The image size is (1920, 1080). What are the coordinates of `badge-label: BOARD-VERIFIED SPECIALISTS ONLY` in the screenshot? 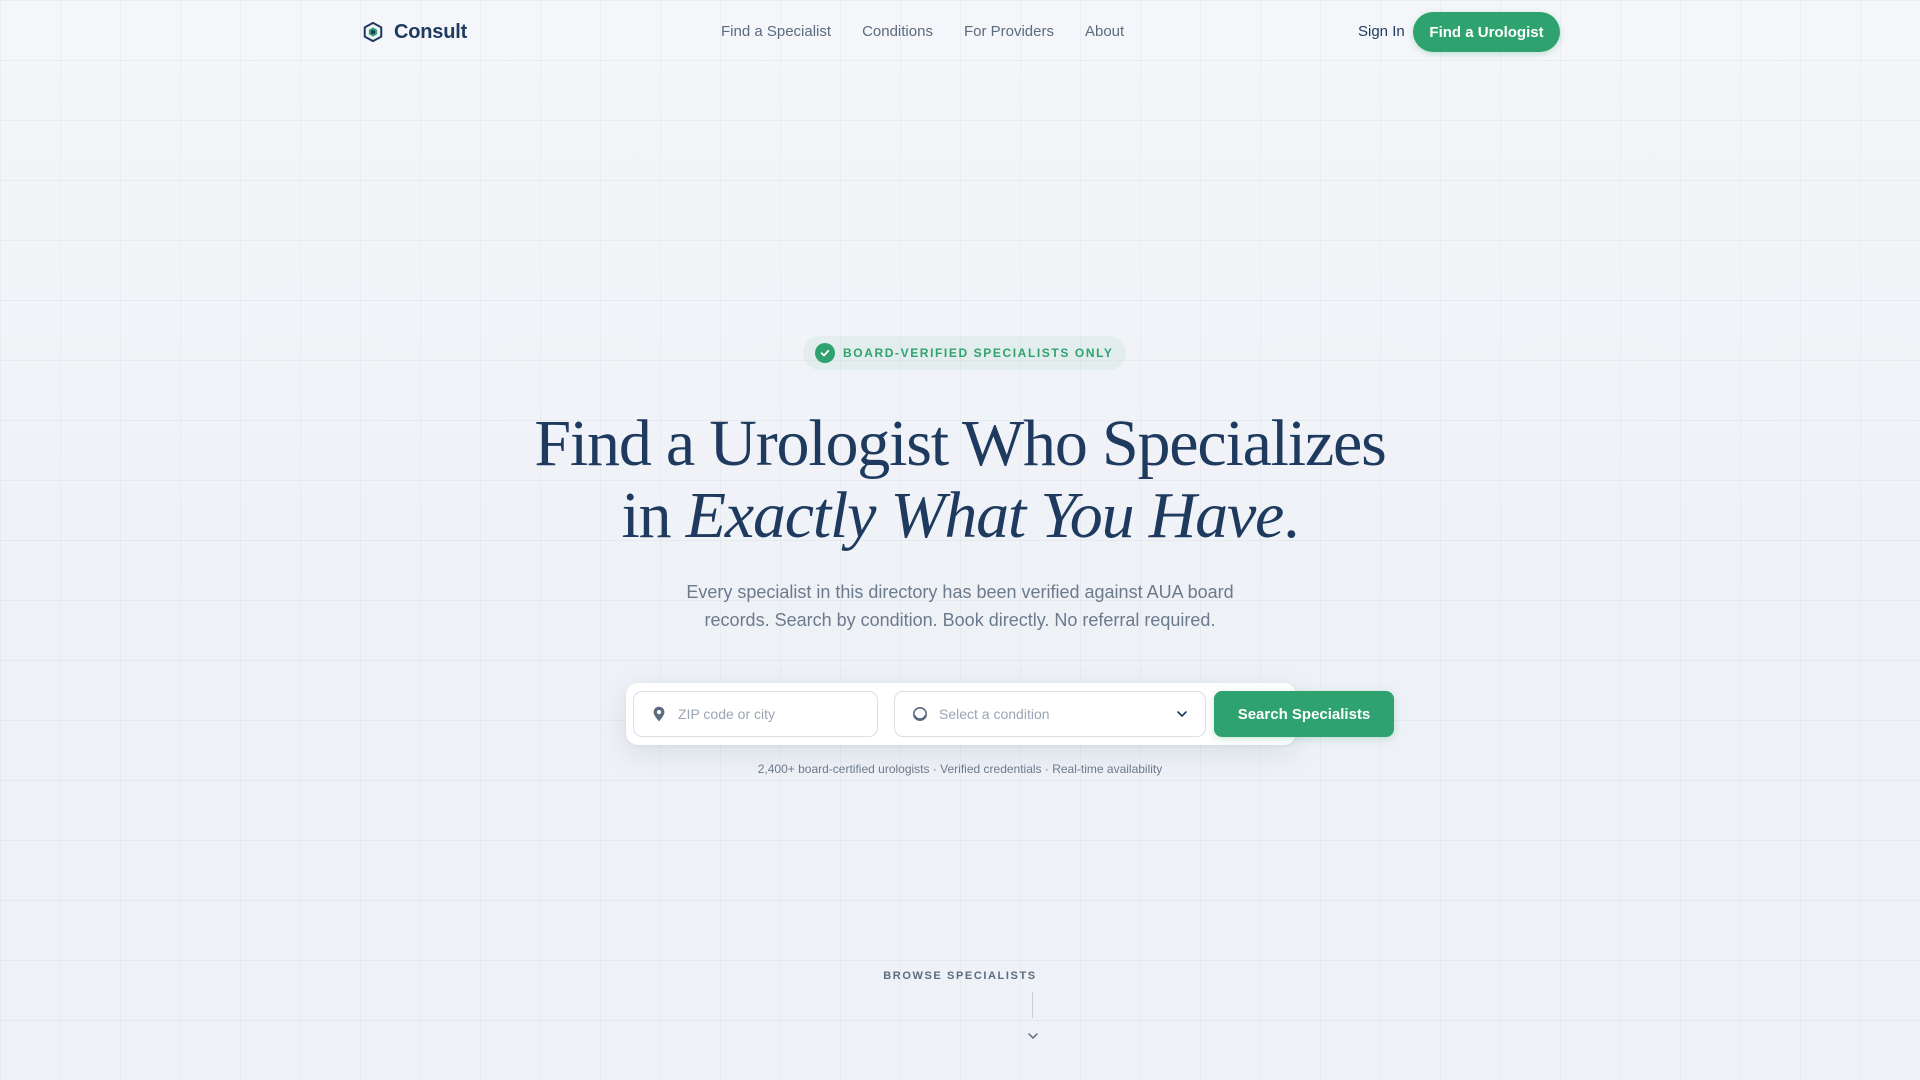 It's located at (978, 353).